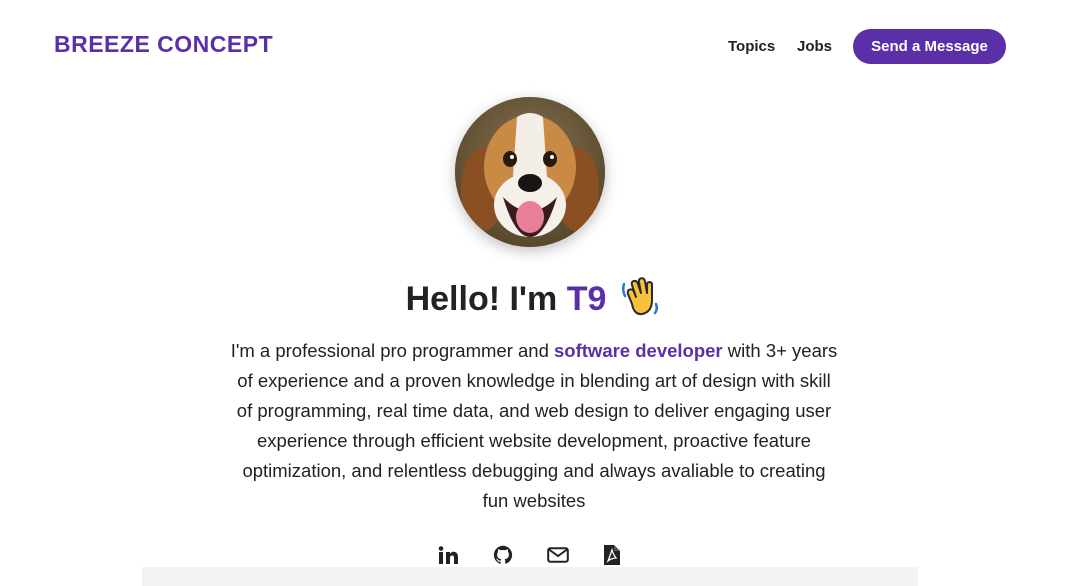 The width and height of the screenshot is (1068, 586). Describe the element at coordinates (163, 44) in the screenshot. I see `brand-logo: BREEZE CONCEPT` at that location.